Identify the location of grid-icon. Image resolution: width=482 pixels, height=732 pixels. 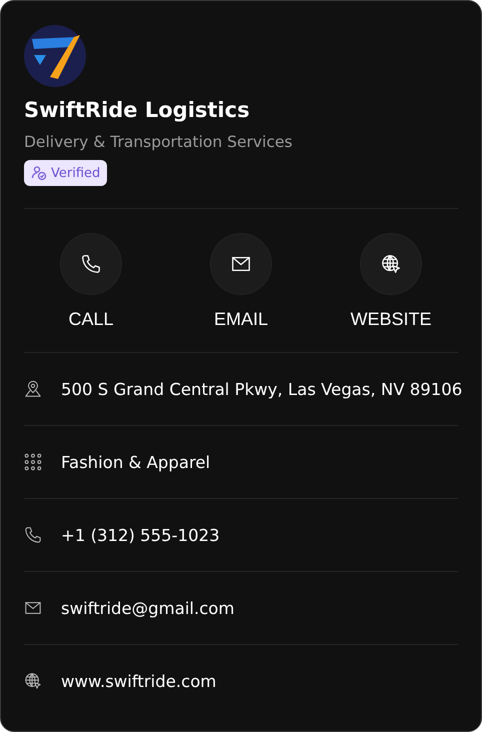
(33, 462).